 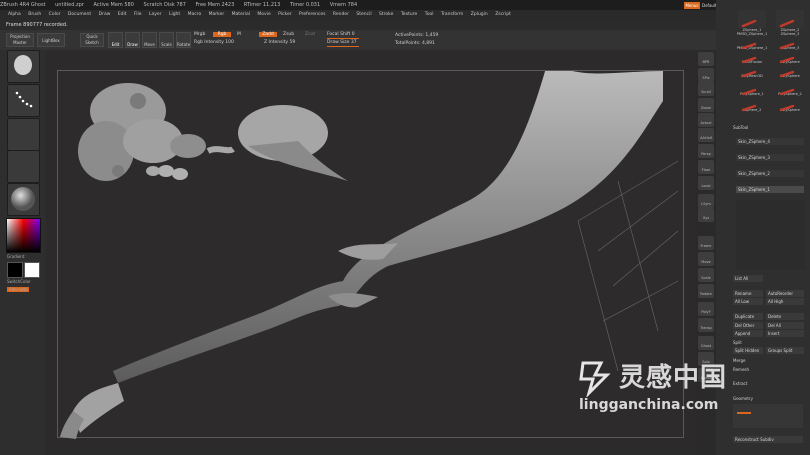 What do you see at coordinates (20, 40) in the screenshot?
I see `projection-master-button: Projection Master` at bounding box center [20, 40].